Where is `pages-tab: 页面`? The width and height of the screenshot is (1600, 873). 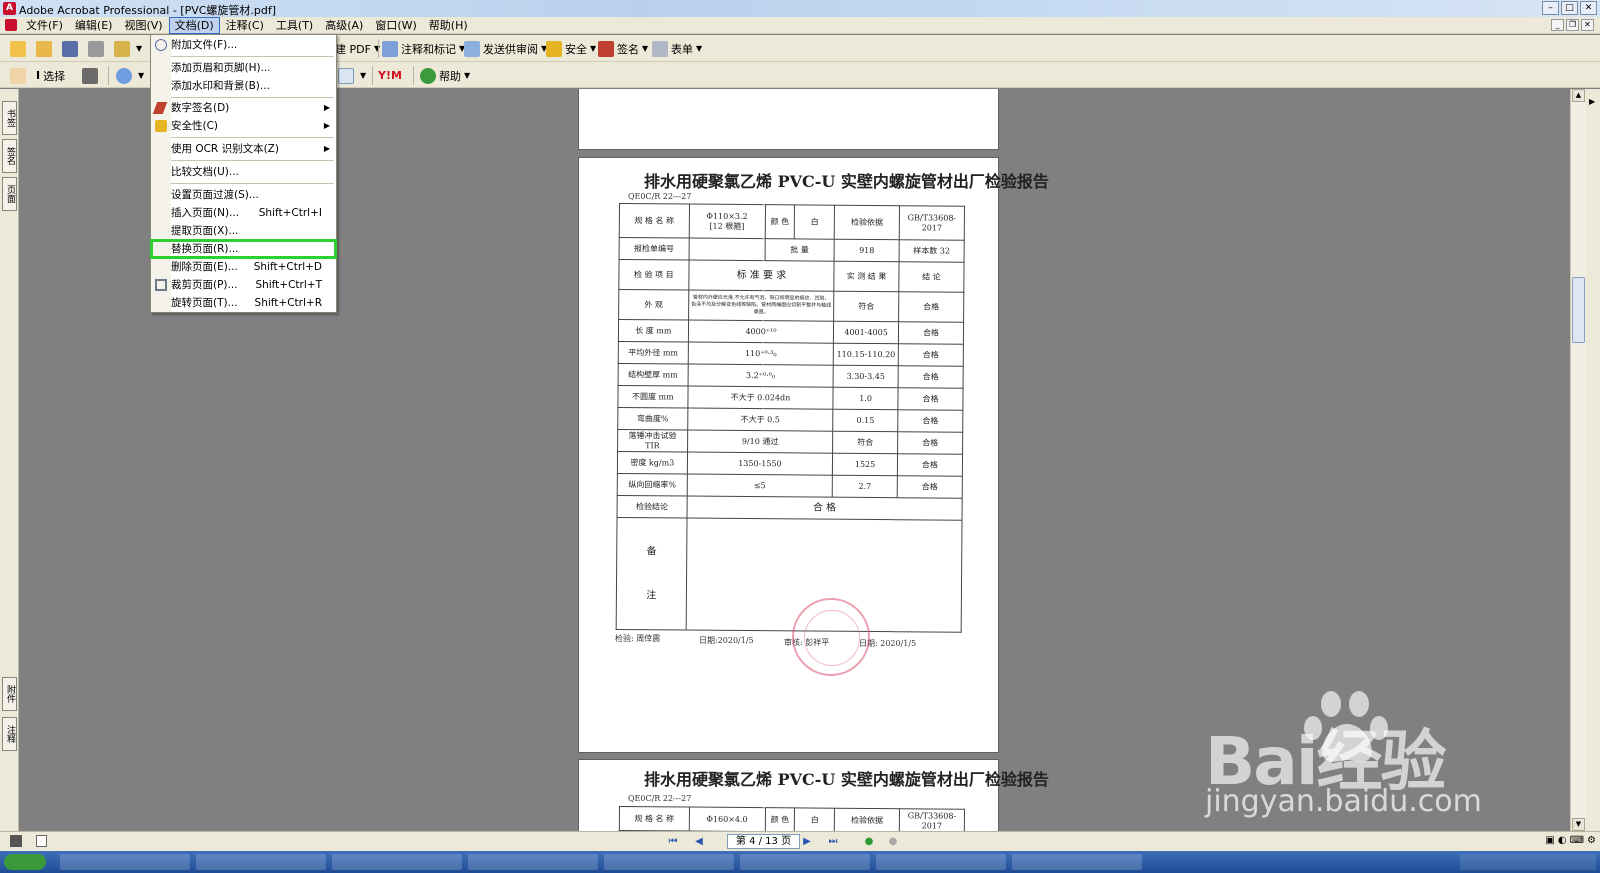 pages-tab: 页面 is located at coordinates (9, 194).